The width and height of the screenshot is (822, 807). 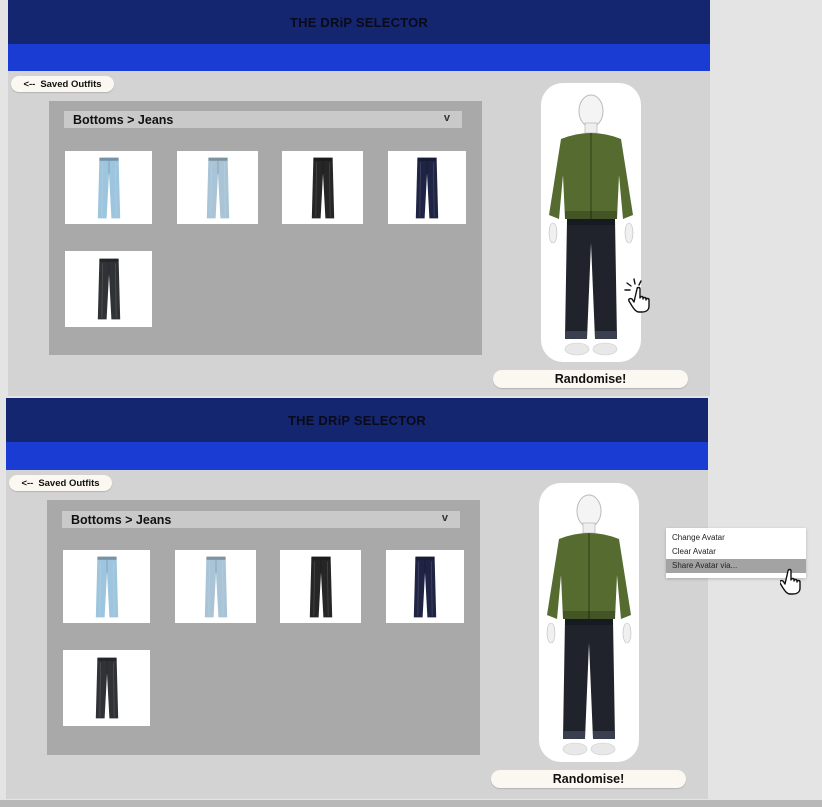 I want to click on hand-pointer-cursor-icon, so click(x=790, y=581).